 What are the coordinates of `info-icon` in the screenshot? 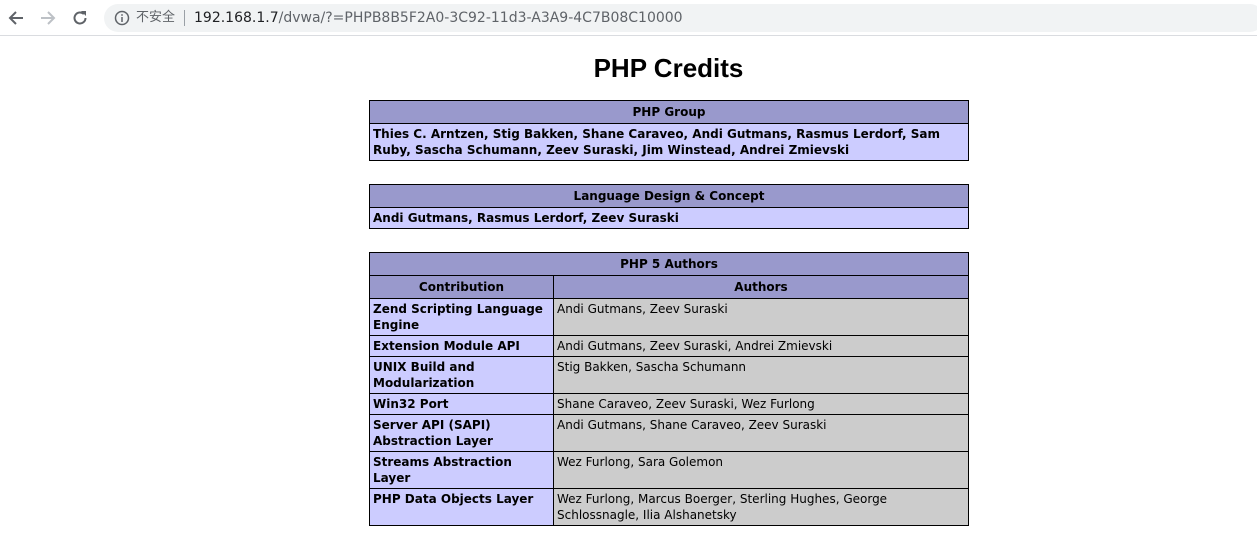 It's located at (122, 18).